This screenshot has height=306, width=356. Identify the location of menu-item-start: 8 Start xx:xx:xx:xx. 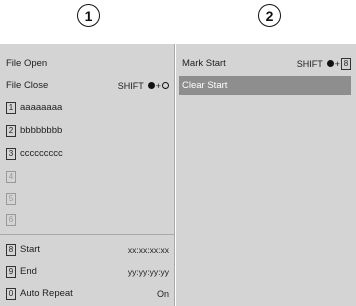
(87, 249).